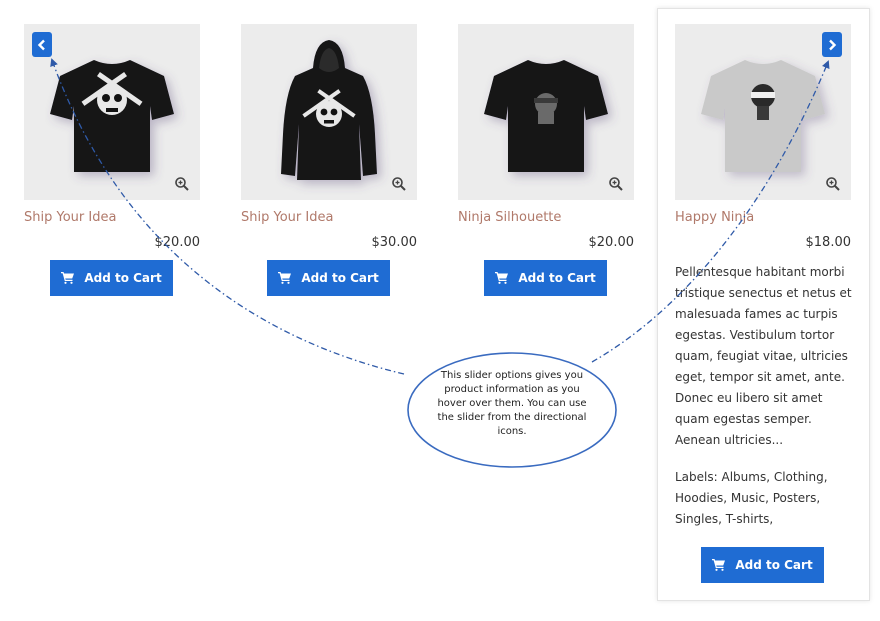 This screenshot has width=880, height=621. I want to click on slider-prev-button, so click(42, 44).